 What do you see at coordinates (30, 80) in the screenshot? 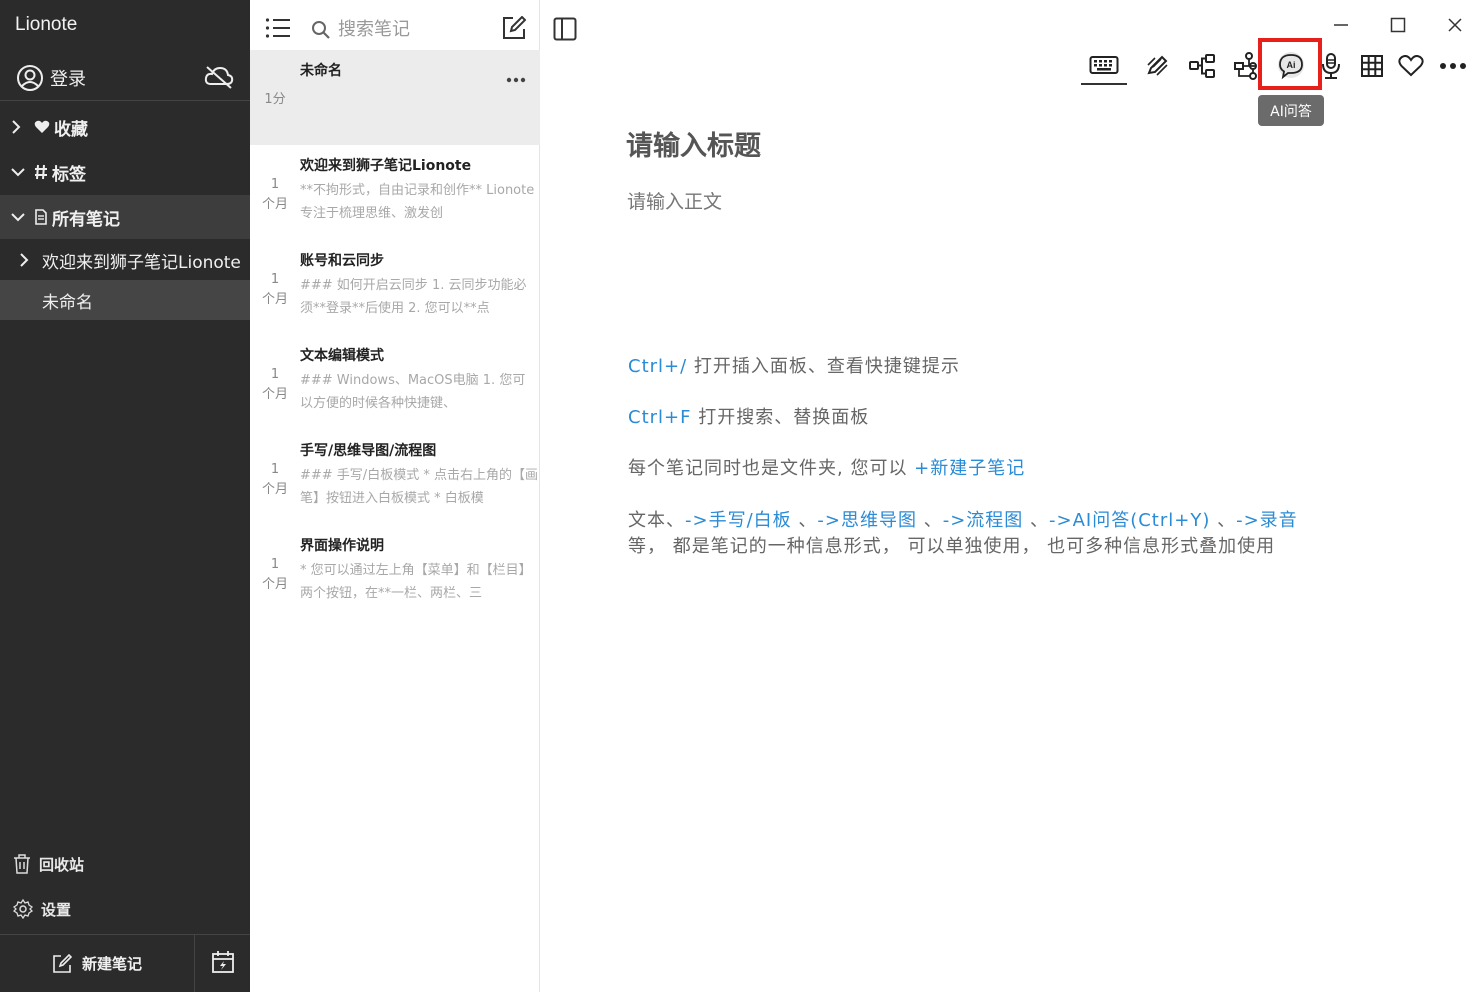
I see `user-icon` at bounding box center [30, 80].